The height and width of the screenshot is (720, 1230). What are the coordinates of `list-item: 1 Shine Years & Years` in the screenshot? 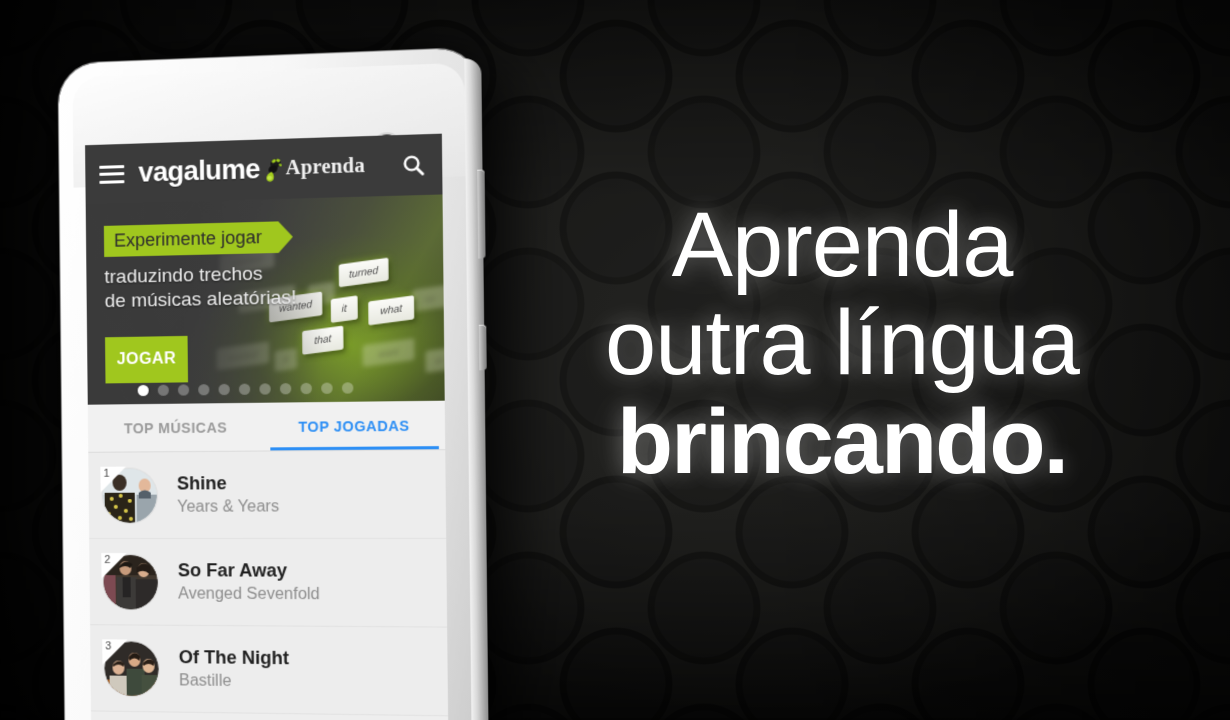 It's located at (267, 494).